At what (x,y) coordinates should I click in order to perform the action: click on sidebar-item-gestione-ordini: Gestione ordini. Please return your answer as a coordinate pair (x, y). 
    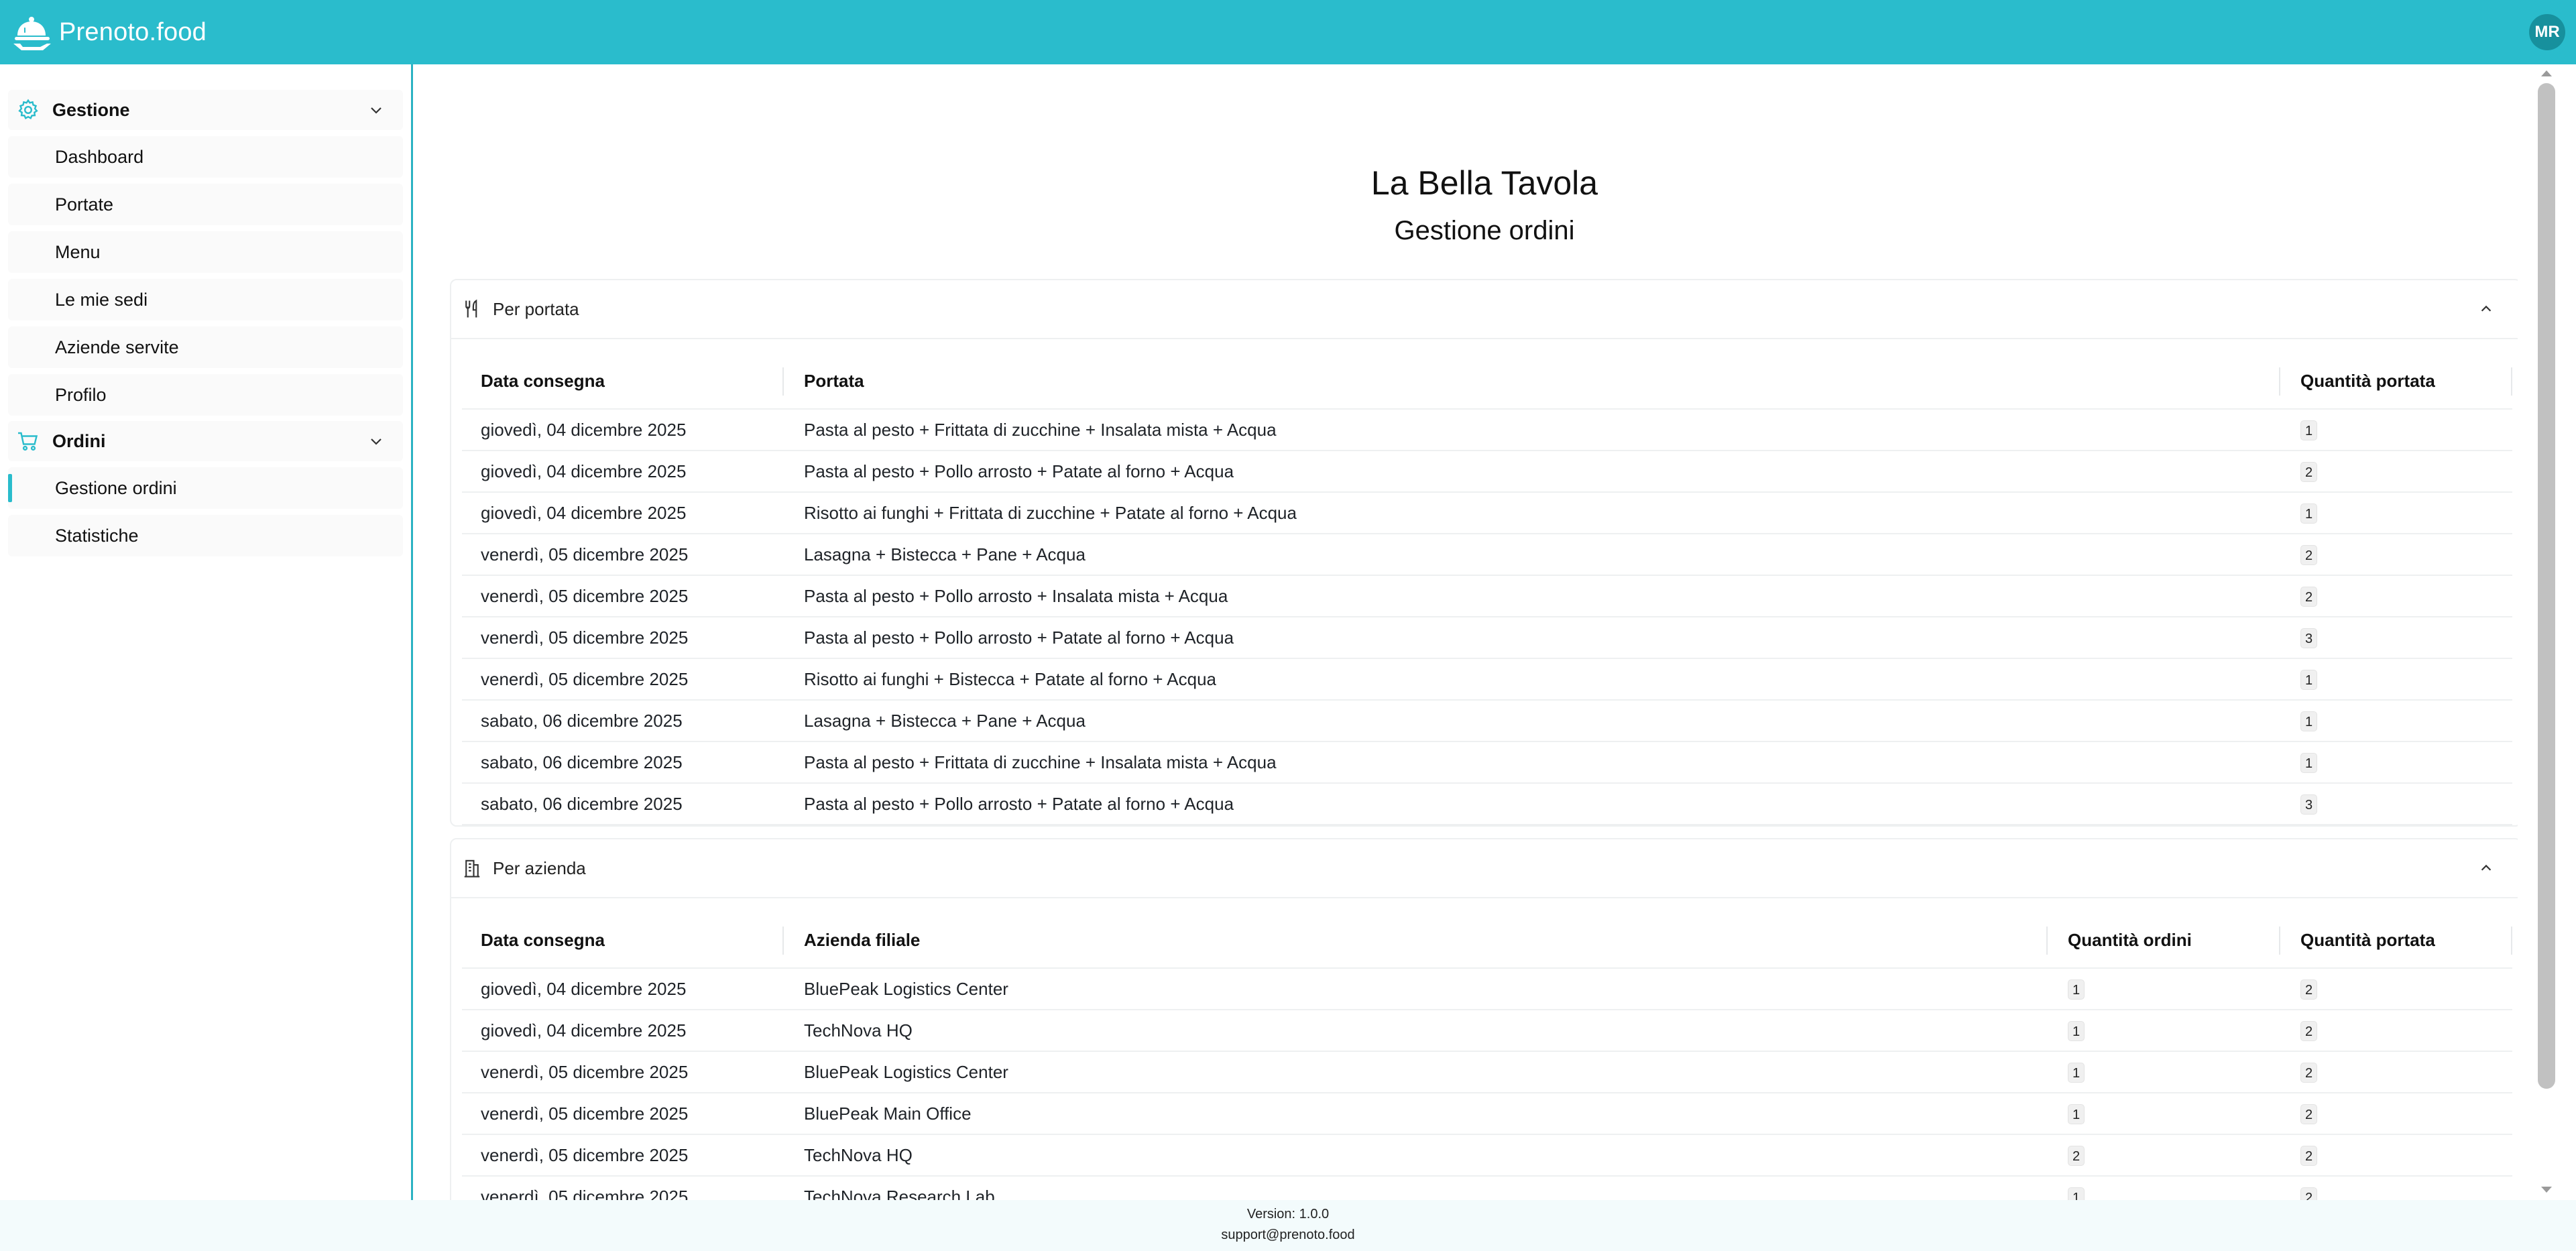
    Looking at the image, I should click on (205, 488).